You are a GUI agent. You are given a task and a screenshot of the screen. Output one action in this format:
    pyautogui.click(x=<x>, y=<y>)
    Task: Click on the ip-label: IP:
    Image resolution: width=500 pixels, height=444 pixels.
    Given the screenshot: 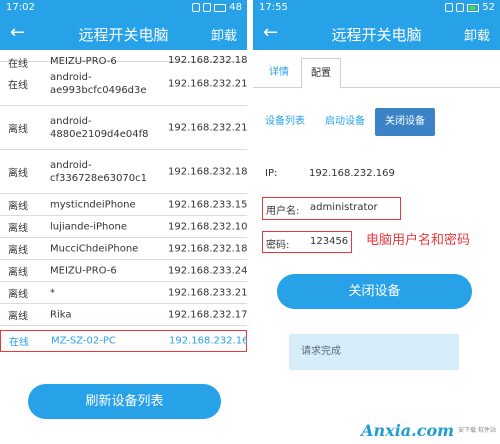 What is the action you would take?
    pyautogui.click(x=271, y=173)
    